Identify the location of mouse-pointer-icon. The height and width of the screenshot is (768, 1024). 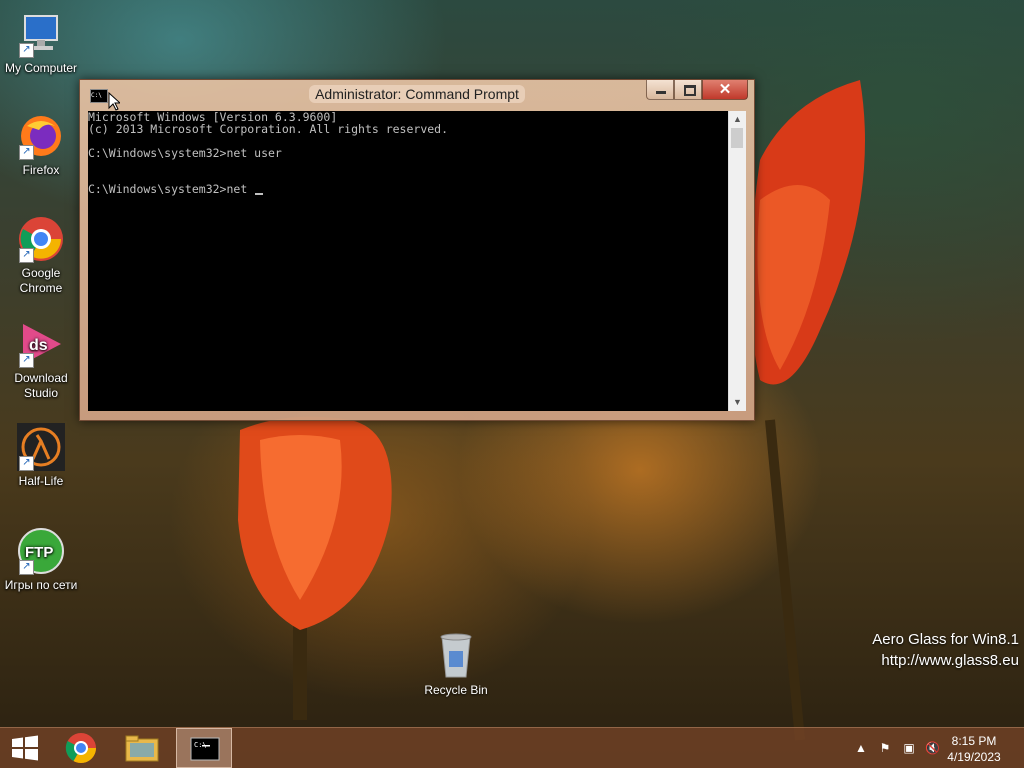
(114, 101).